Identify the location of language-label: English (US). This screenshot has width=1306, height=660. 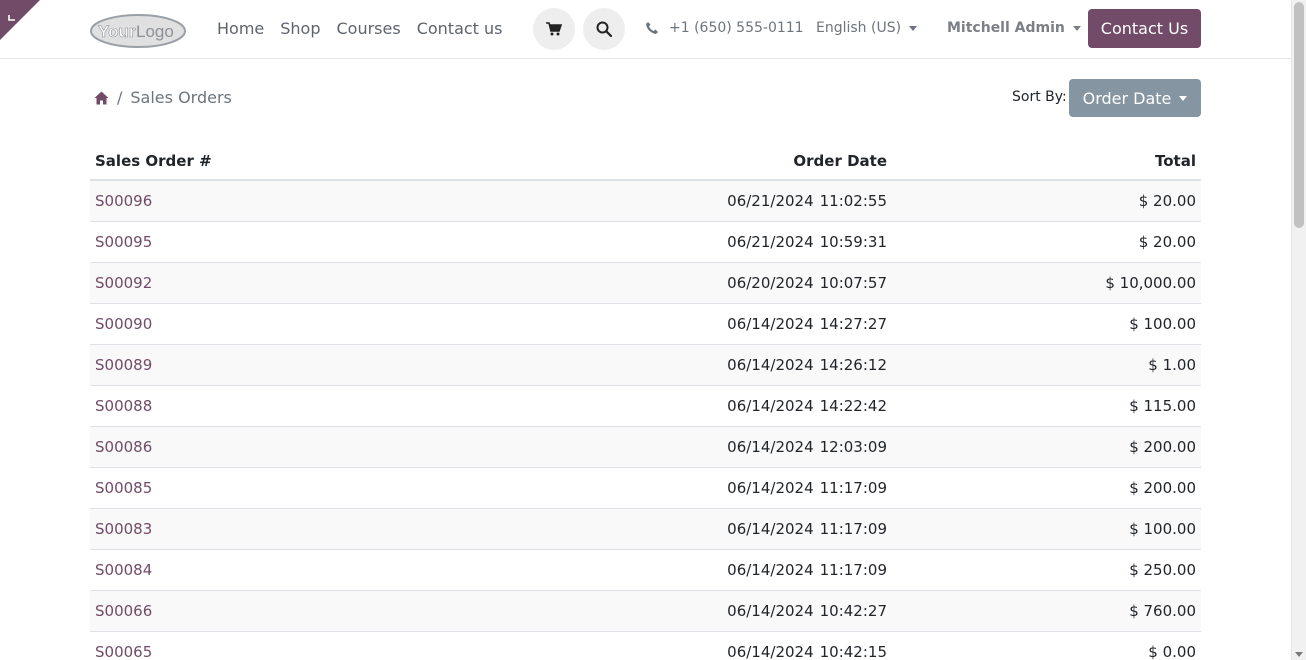
(859, 28).